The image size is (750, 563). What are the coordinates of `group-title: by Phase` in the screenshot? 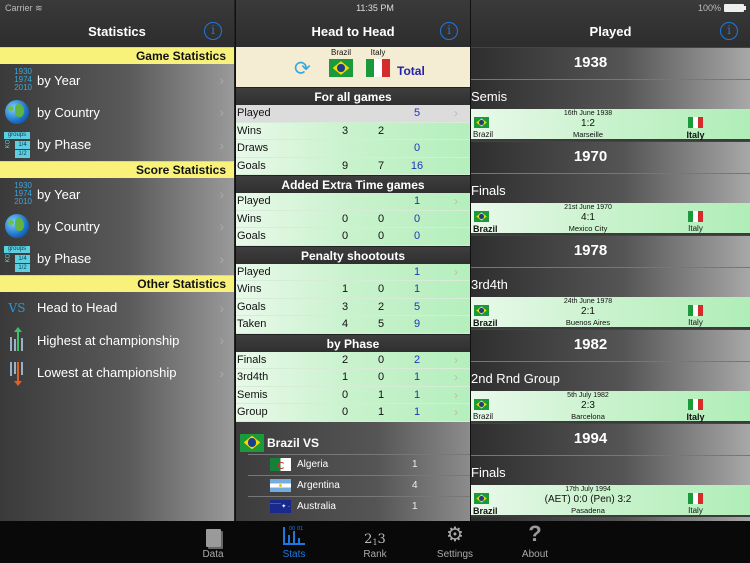 It's located at (353, 342).